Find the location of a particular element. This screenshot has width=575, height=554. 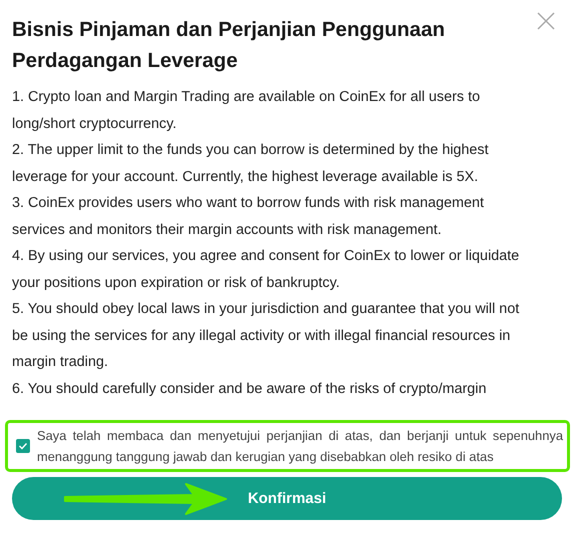

dialog-title: Bisnis Pinjaman dan Perjanjian Penggunaan Perdagangan Leverage is located at coordinates (229, 45).